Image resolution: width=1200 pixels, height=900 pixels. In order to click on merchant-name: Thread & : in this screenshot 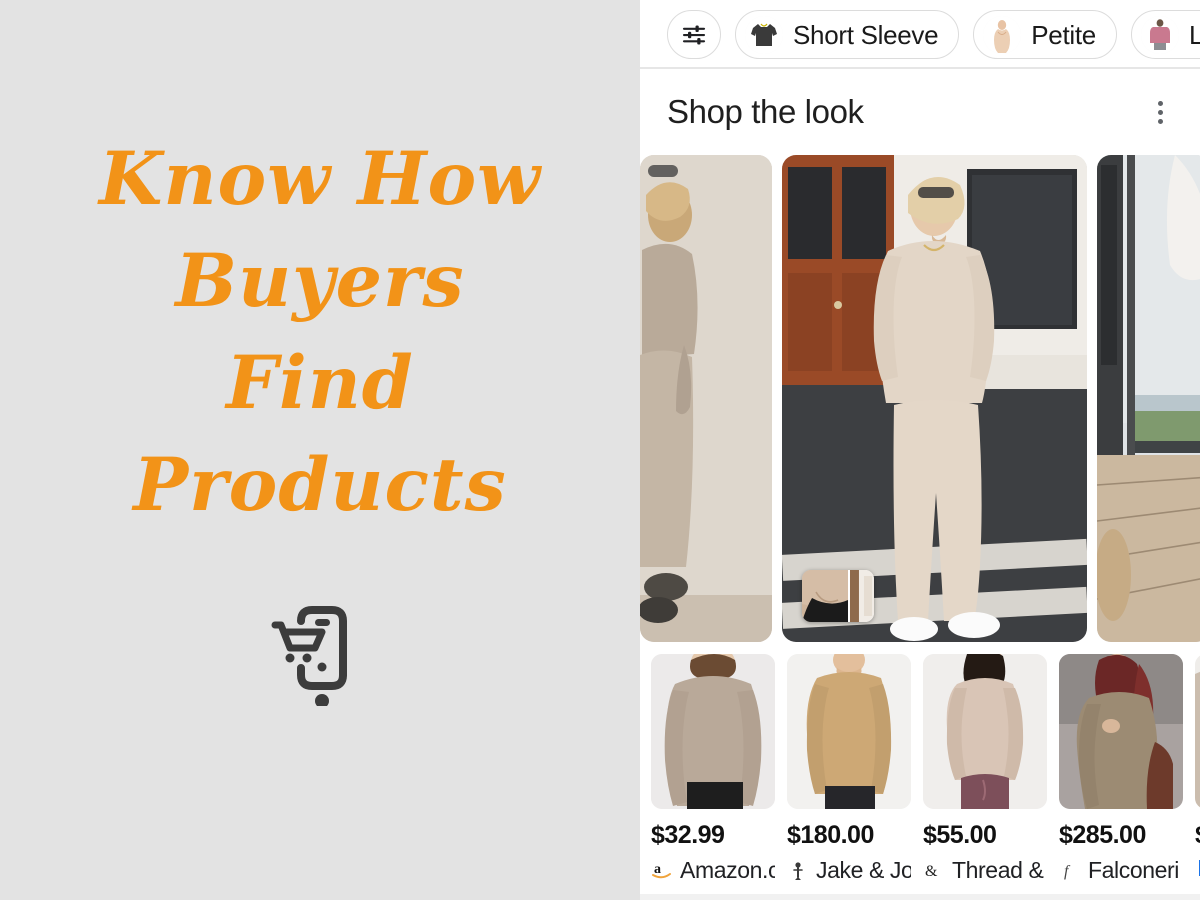, I will do `click(999, 870)`.